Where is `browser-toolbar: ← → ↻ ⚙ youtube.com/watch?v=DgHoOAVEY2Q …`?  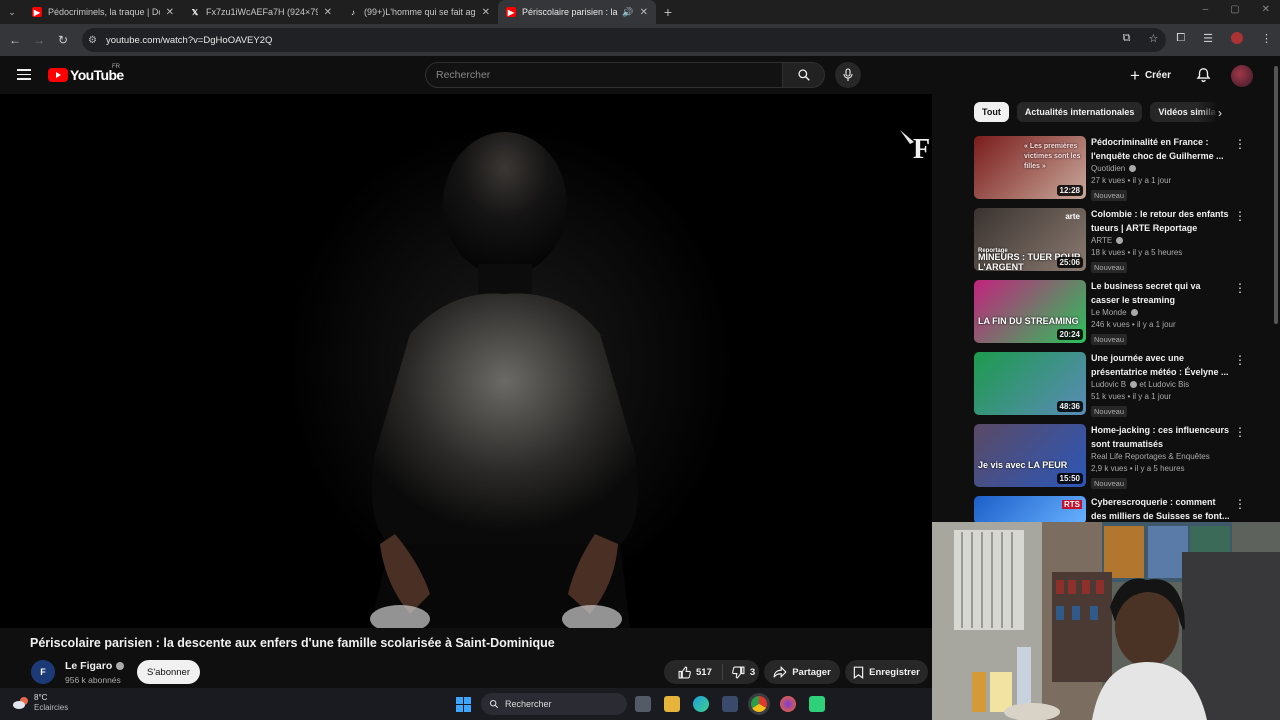
browser-toolbar: ← → ↻ ⚙ youtube.com/watch?v=DgHoOAVEY2Q … is located at coordinates (640, 40).